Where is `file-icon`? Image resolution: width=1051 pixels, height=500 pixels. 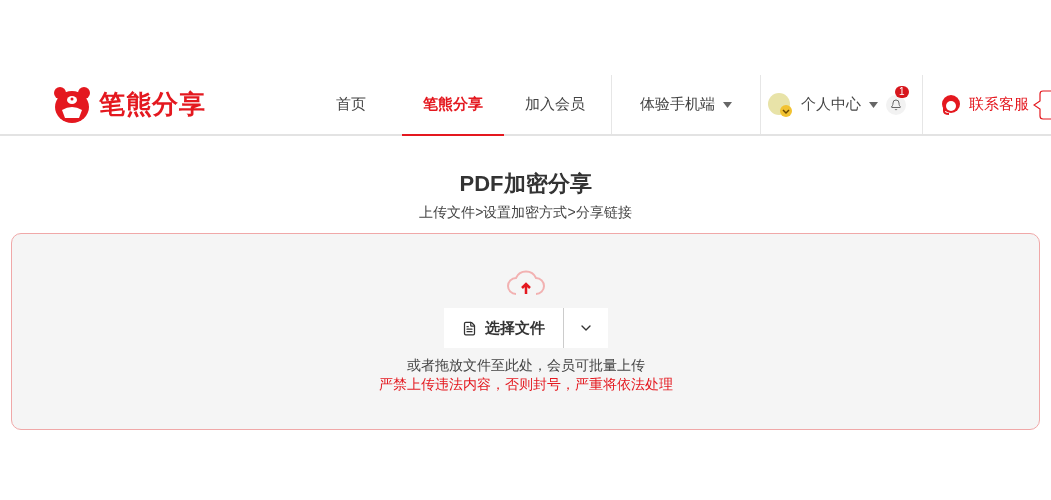
file-icon is located at coordinates (469, 328).